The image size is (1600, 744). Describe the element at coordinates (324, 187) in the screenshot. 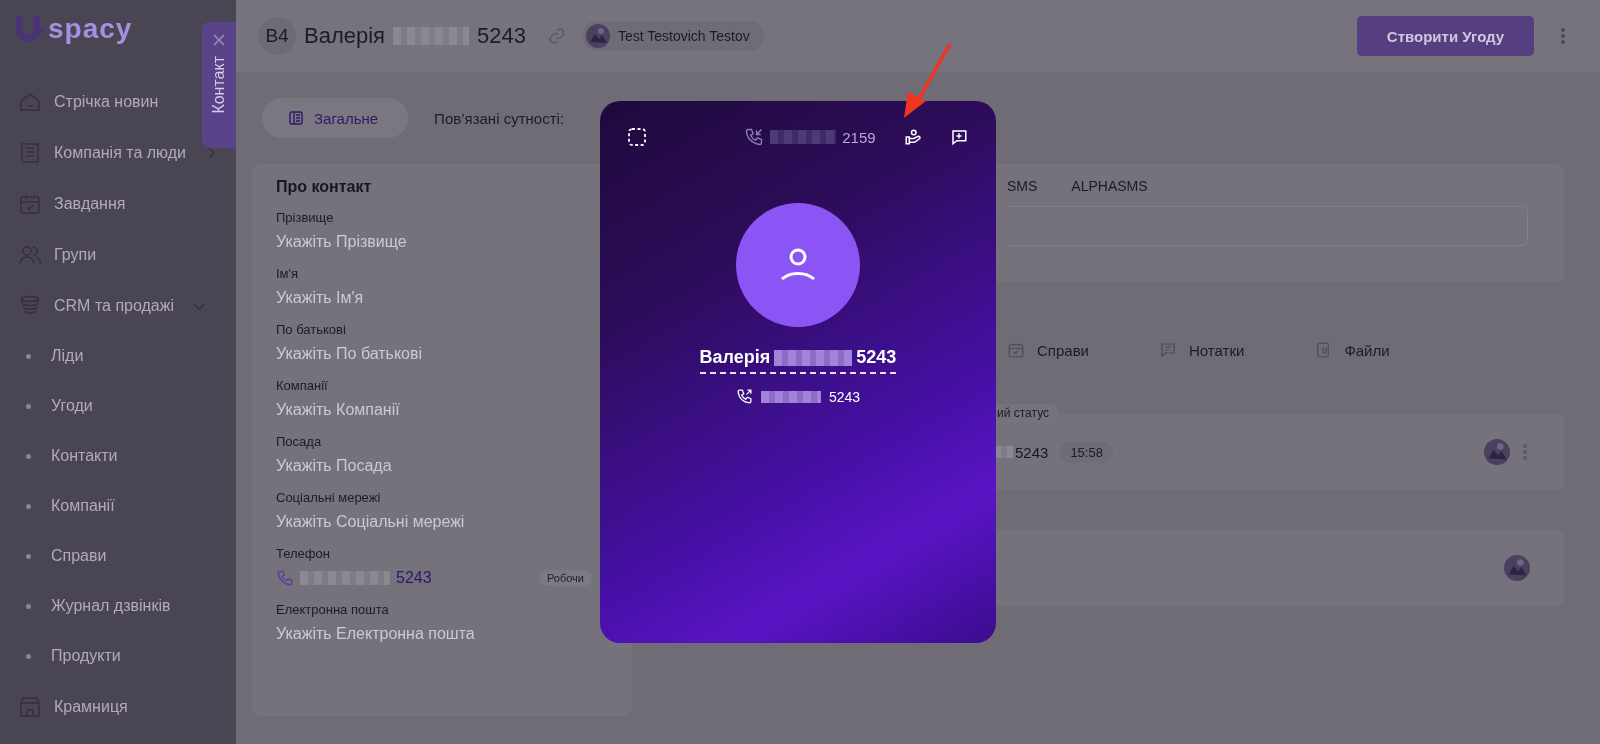

I see `card-title: Про контакт` at that location.